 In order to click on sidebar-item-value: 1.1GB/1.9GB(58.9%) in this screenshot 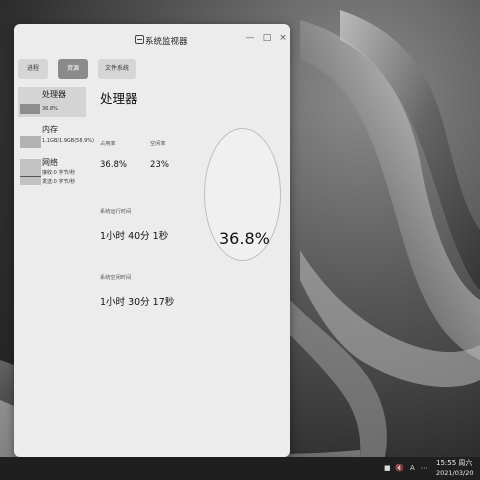, I will do `click(68, 141)`.